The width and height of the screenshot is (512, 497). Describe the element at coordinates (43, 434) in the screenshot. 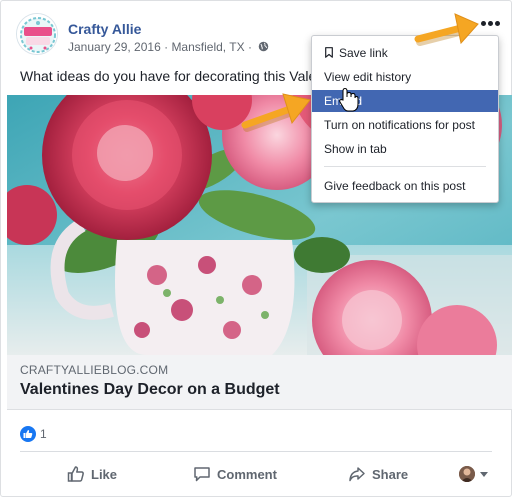

I see `reaction-count: 1` at that location.